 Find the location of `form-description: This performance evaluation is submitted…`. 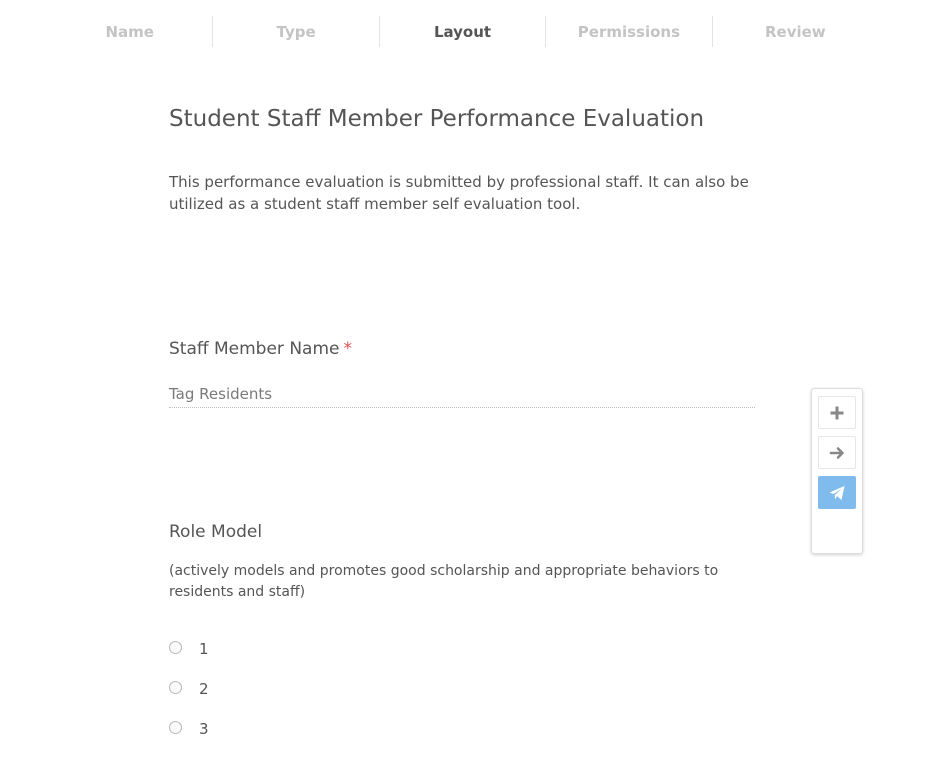

form-description: This performance evaluation is submitted… is located at coordinates (459, 193).